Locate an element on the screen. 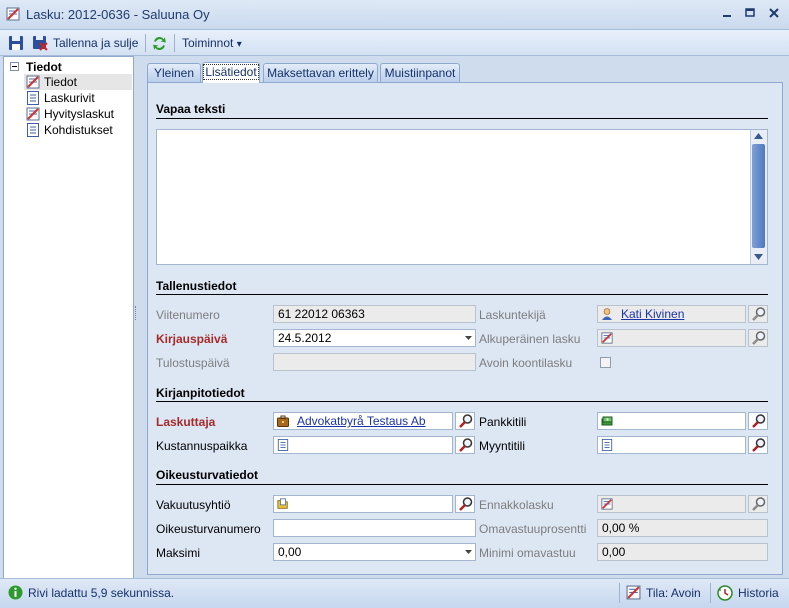  history-button: Historia is located at coordinates (750, 593).